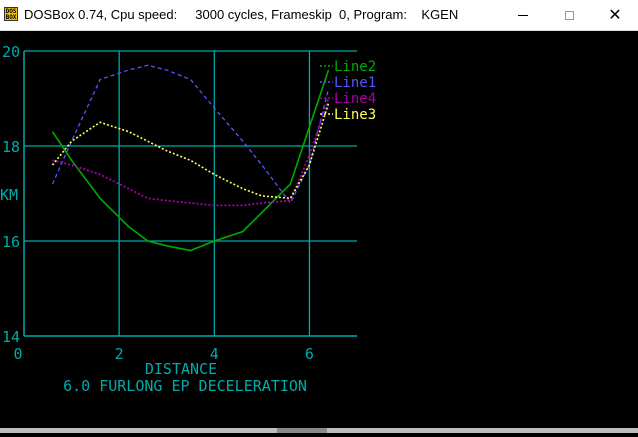  Describe the element at coordinates (309, 354) in the screenshot. I see `x-tick-label: 6` at that location.